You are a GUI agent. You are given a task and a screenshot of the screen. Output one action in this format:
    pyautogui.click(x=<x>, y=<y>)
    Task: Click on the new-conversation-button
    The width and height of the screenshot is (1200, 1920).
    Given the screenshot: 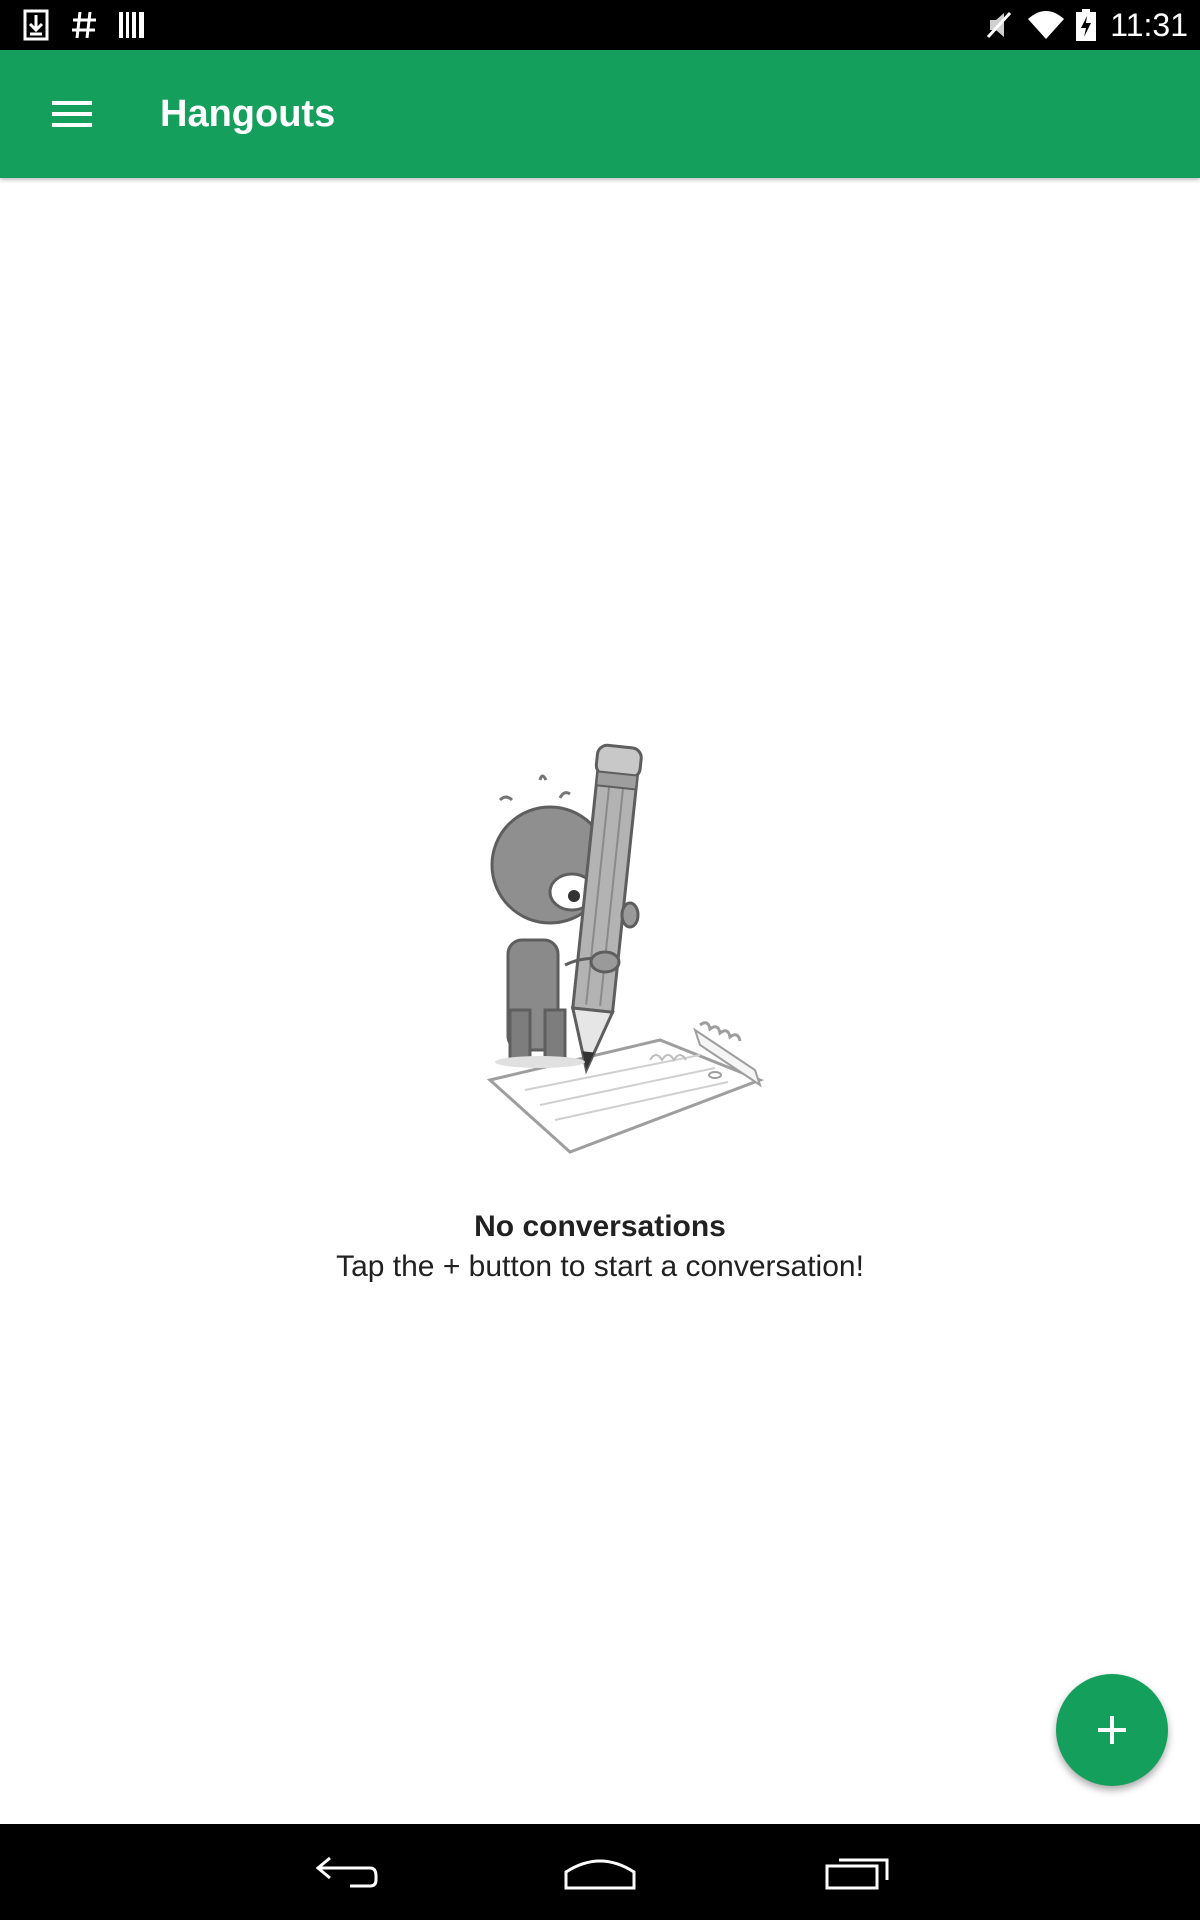 What is the action you would take?
    pyautogui.click(x=1112, y=1730)
    